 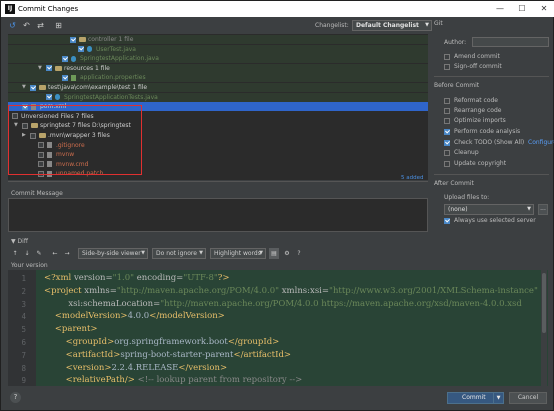 I want to click on tree-row: application.properties, so click(x=218, y=78).